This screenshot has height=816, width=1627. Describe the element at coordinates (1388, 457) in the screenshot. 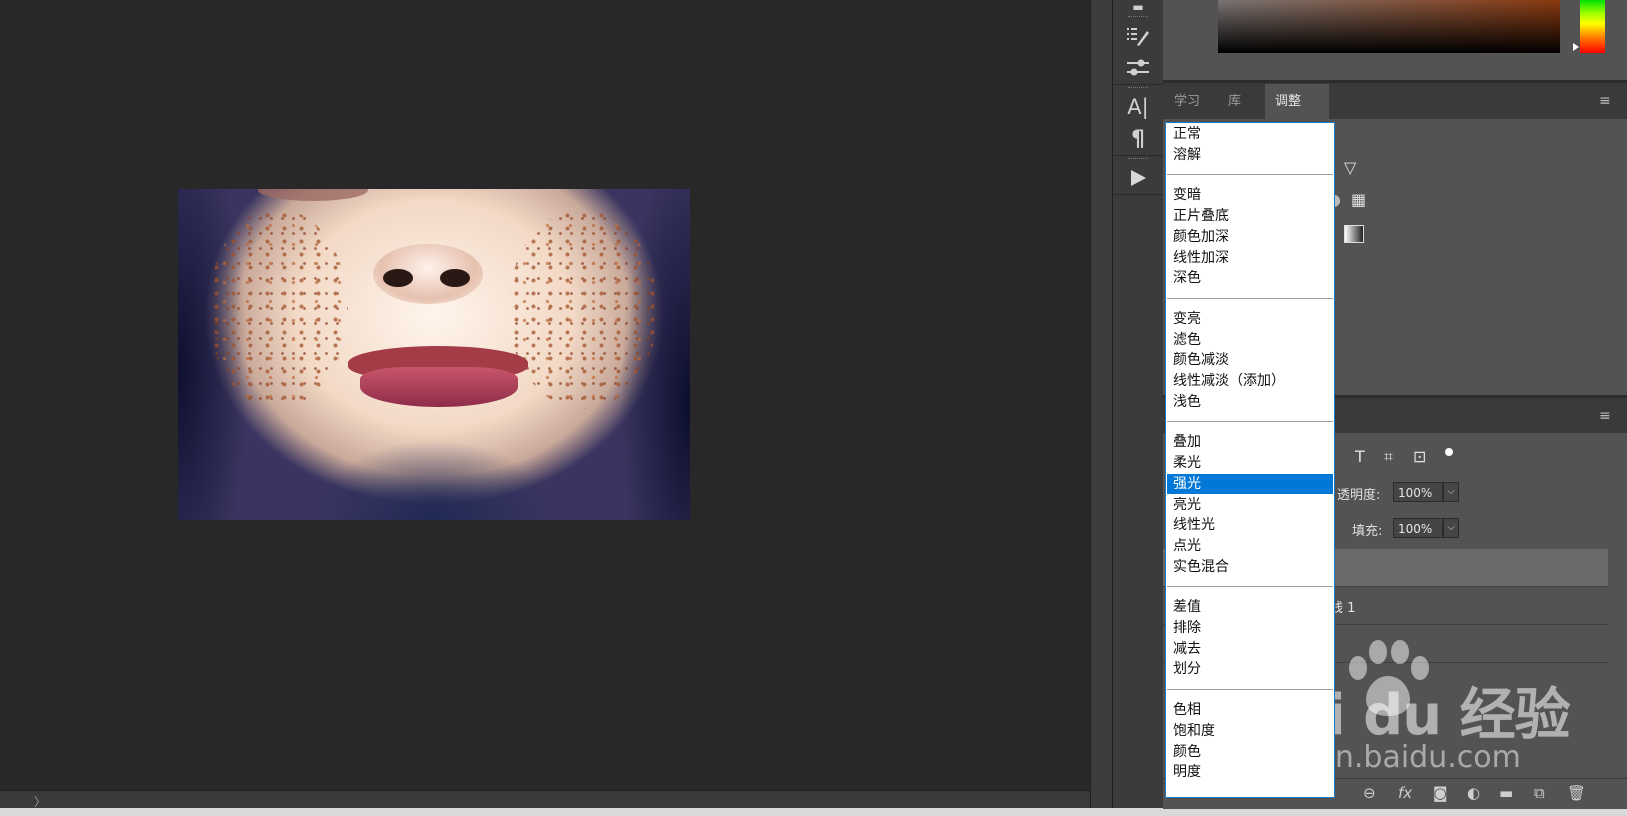

I see `shape-filter-icon: ⌗` at that location.